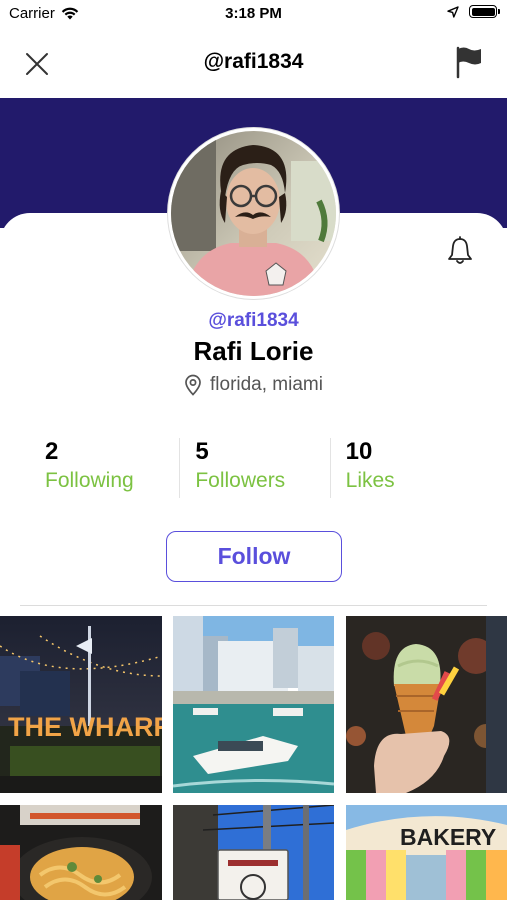  I want to click on status-bar: Carrier 3:18 PM, so click(253, 14).